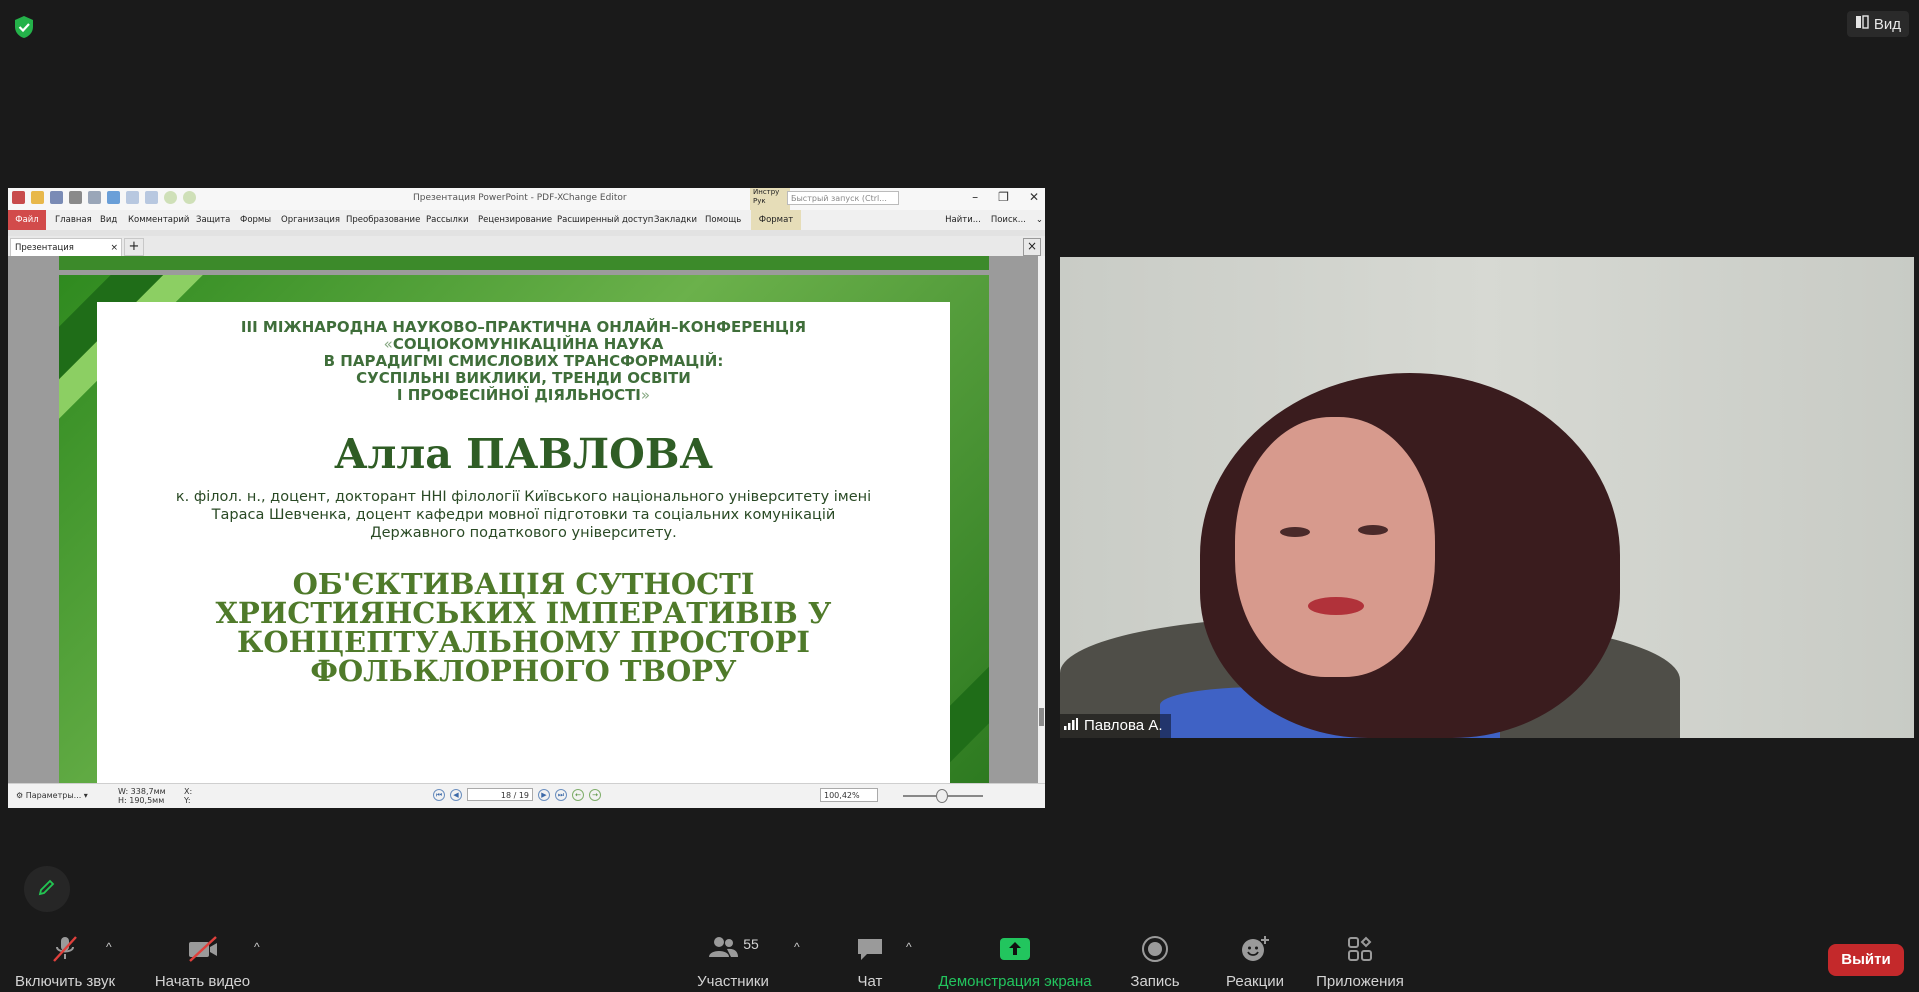 The height and width of the screenshot is (992, 1919). What do you see at coordinates (151, 197) in the screenshot?
I see `redo-icon` at bounding box center [151, 197].